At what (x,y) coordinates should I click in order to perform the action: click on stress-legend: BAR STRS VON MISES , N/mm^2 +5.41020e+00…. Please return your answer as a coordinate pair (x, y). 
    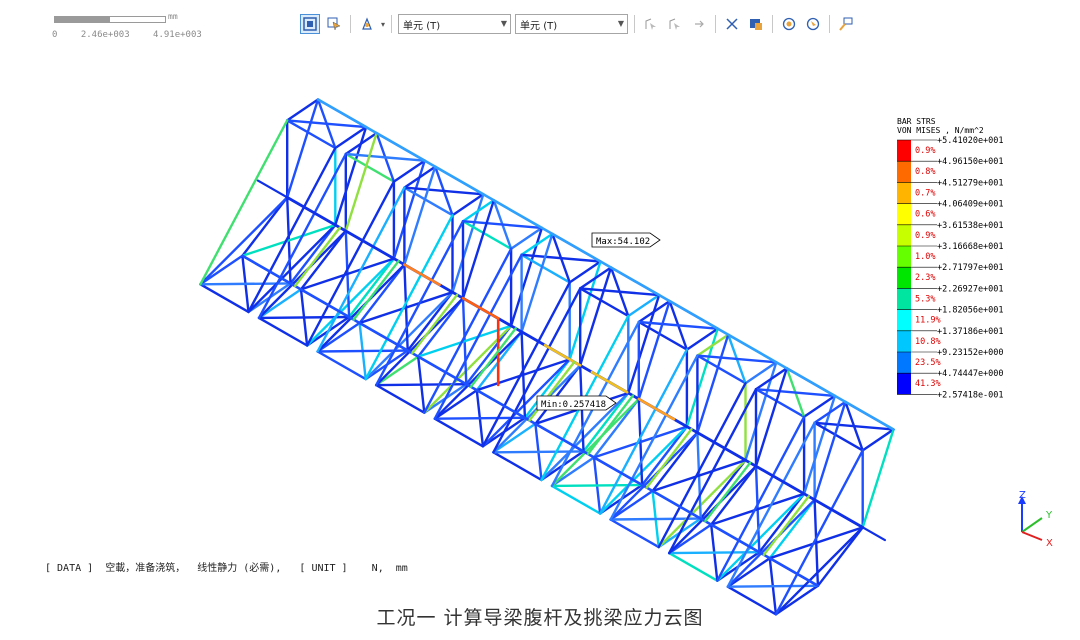
    Looking at the image, I should click on (977, 262).